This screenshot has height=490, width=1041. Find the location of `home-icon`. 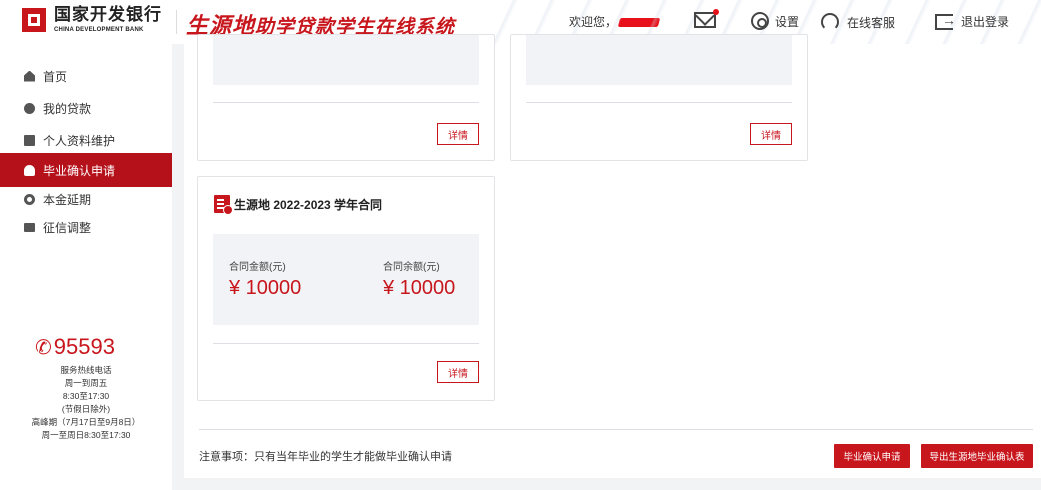

home-icon is located at coordinates (29, 76).